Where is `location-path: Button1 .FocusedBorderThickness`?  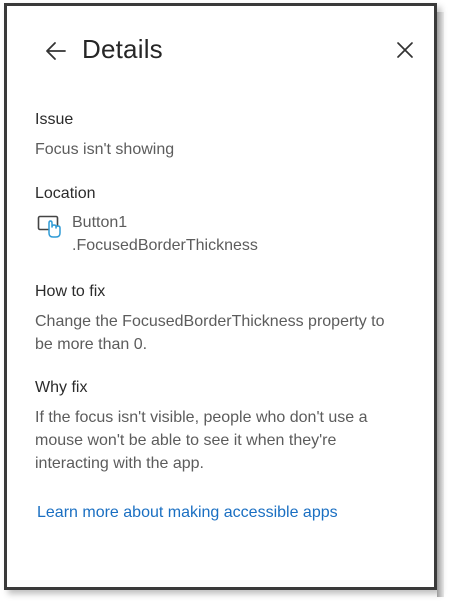
location-path: Button1 .FocusedBorderThickness is located at coordinates (165, 234).